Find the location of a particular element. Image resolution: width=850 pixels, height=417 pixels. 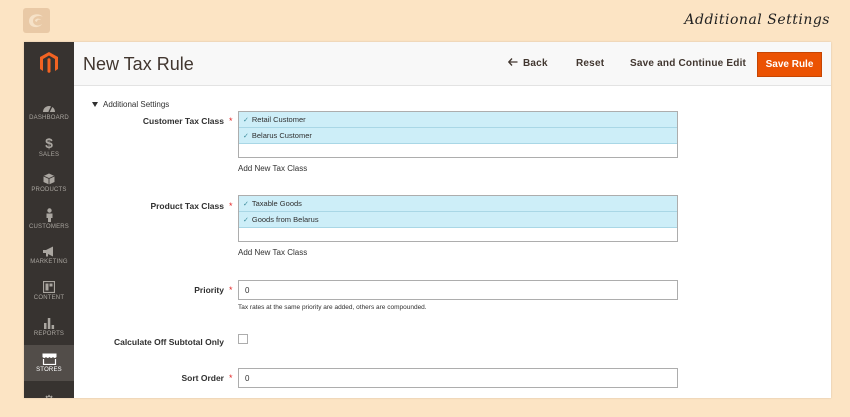

product-tax-class-select: ✓ Taxable Goods ✓ Goods from Belarus is located at coordinates (458, 218).